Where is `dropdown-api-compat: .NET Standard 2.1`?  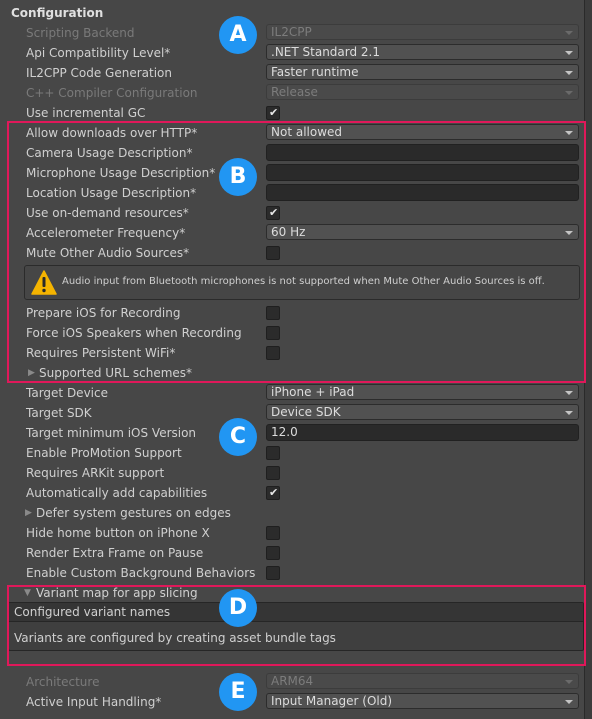 dropdown-api-compat: .NET Standard 2.1 is located at coordinates (422, 52).